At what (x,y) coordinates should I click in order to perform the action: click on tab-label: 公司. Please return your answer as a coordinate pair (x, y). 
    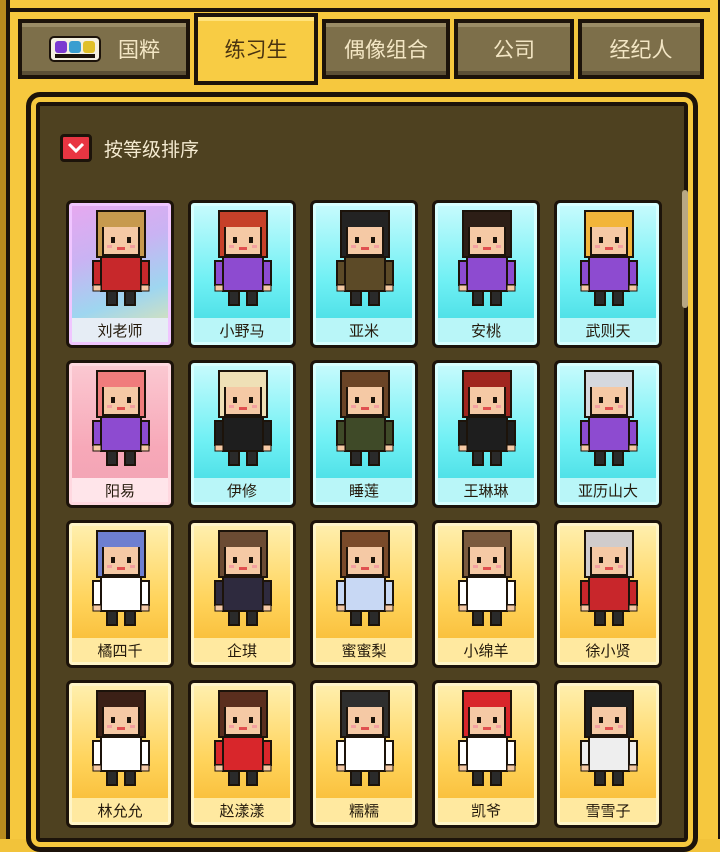
    Looking at the image, I should click on (514, 50).